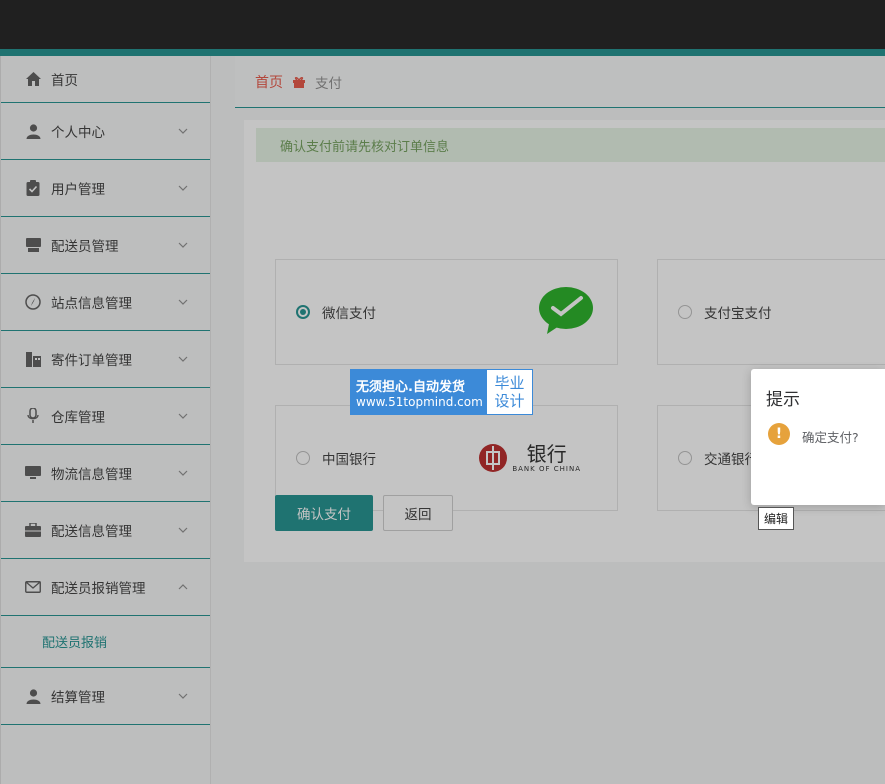 This screenshot has width=885, height=784. I want to click on watermark-banner: 无须担心.自动发货 www.51topmind.com 毕业 设计, so click(441, 392).